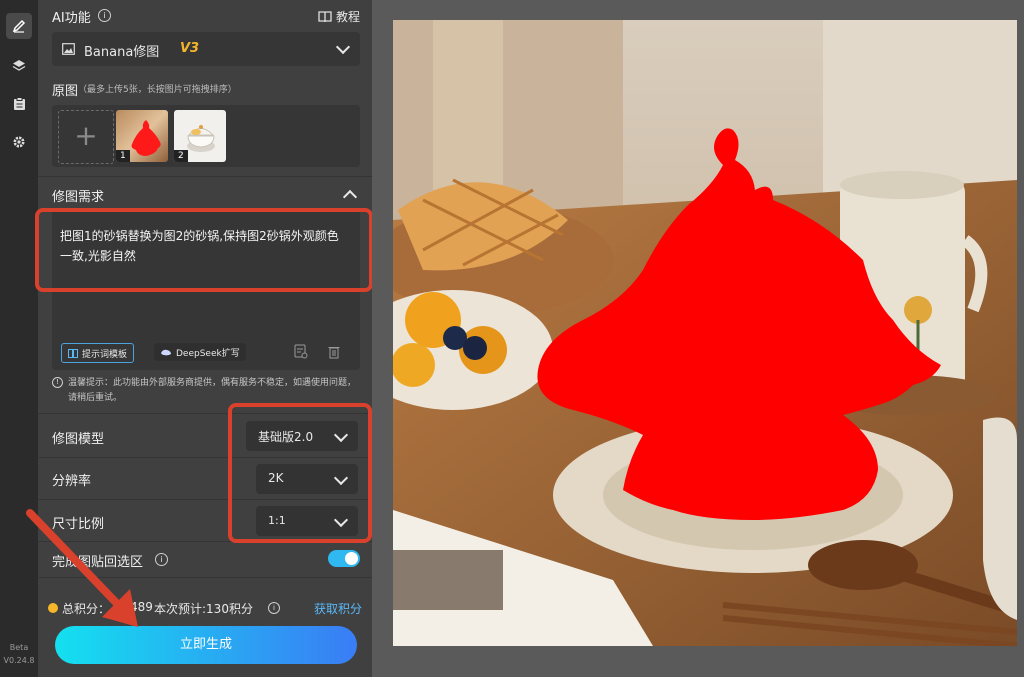 This screenshot has height=677, width=1024. What do you see at coordinates (351, 558) in the screenshot?
I see `toggle-knob` at bounding box center [351, 558].